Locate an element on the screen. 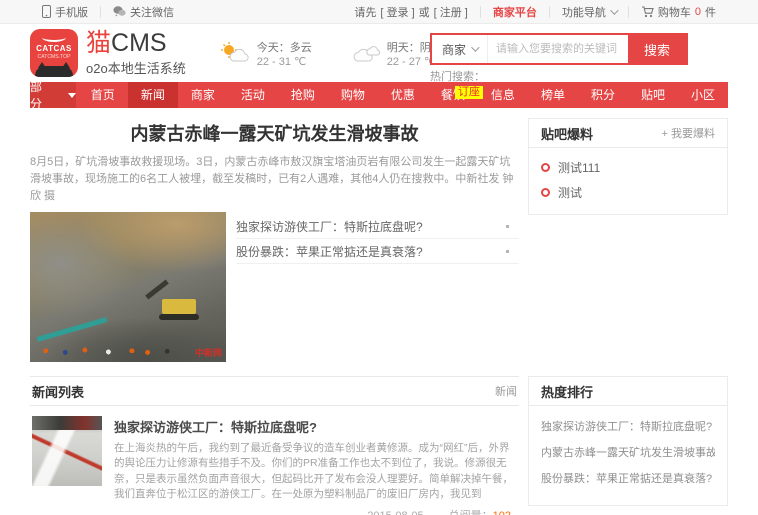 Image resolution: width=758 pixels, height=515 pixels. cloud-icon is located at coordinates (365, 53).